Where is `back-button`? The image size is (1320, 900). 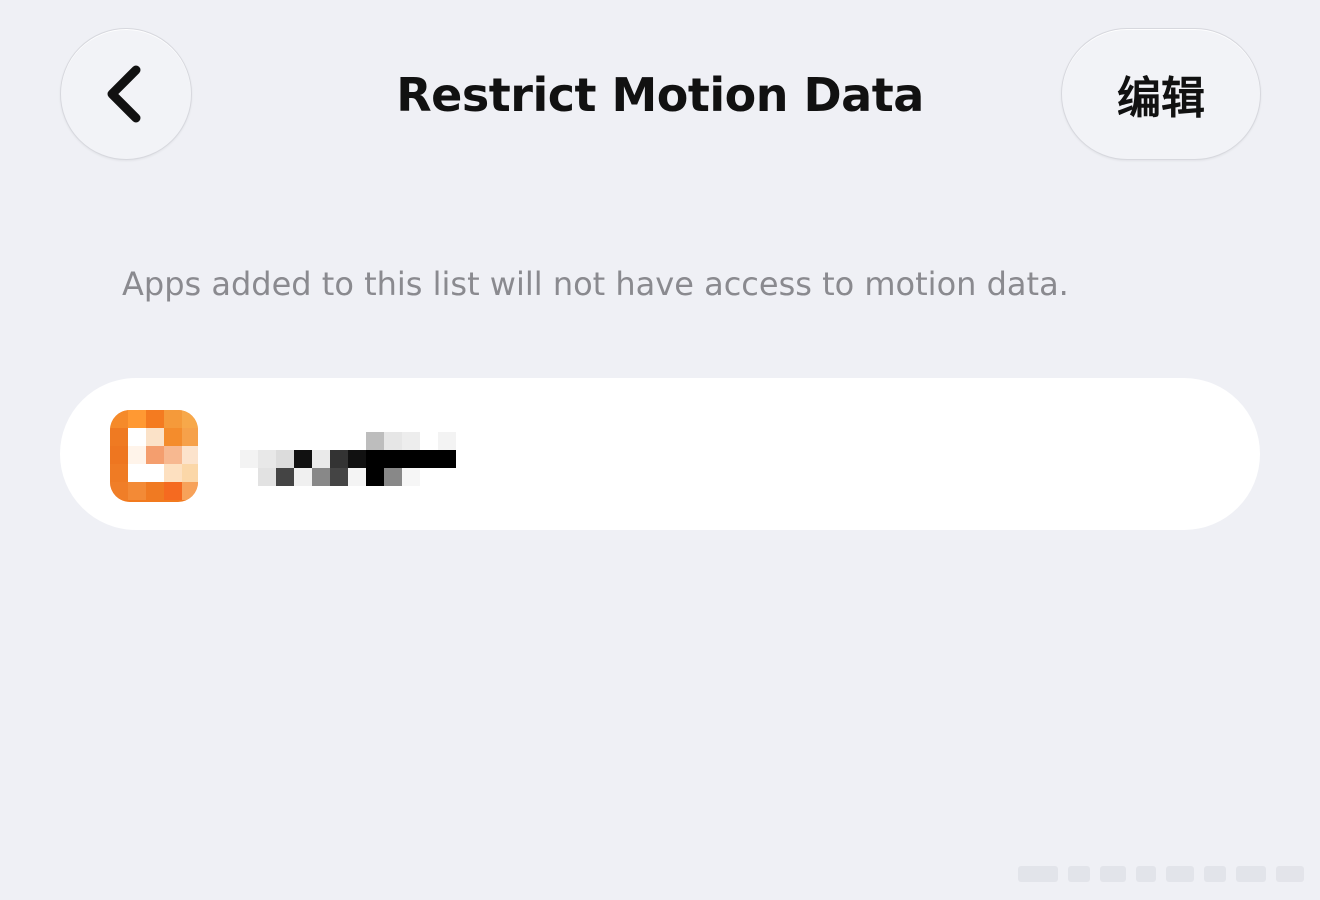
back-button is located at coordinates (126, 94).